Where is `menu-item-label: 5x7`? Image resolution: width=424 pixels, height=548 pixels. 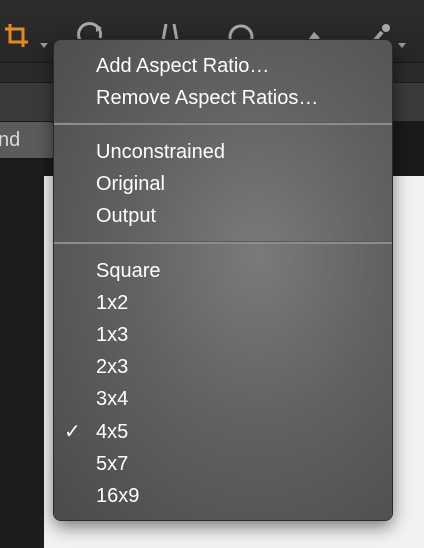 menu-item-label: 5x7 is located at coordinates (112, 464).